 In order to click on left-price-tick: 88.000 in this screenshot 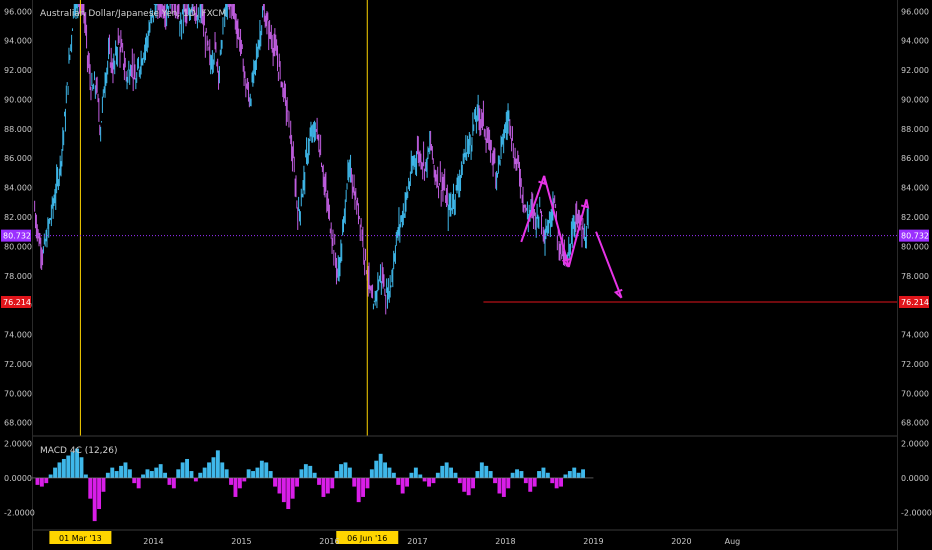, I will do `click(18, 129)`.